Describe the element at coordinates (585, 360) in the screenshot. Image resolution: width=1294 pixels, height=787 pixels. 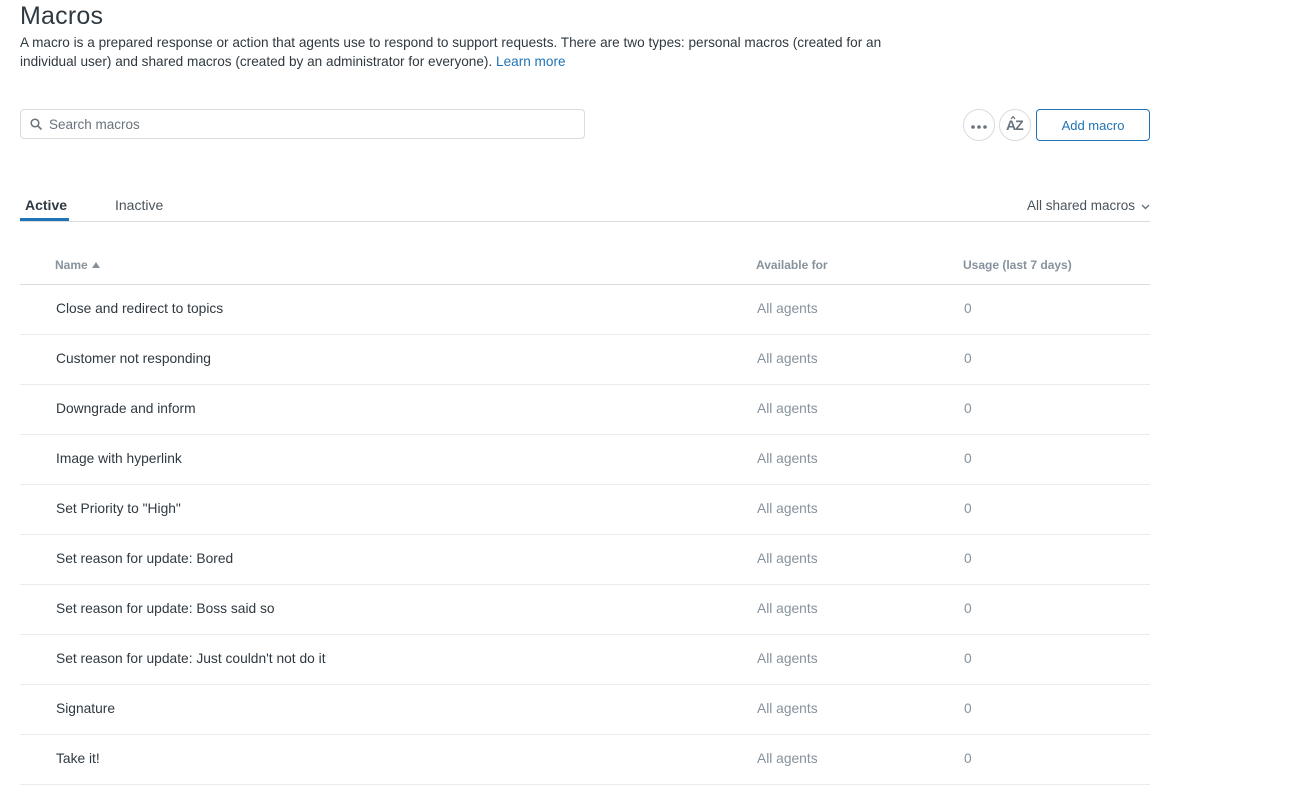
I see `table-row: Customer not responding All agents 0` at that location.